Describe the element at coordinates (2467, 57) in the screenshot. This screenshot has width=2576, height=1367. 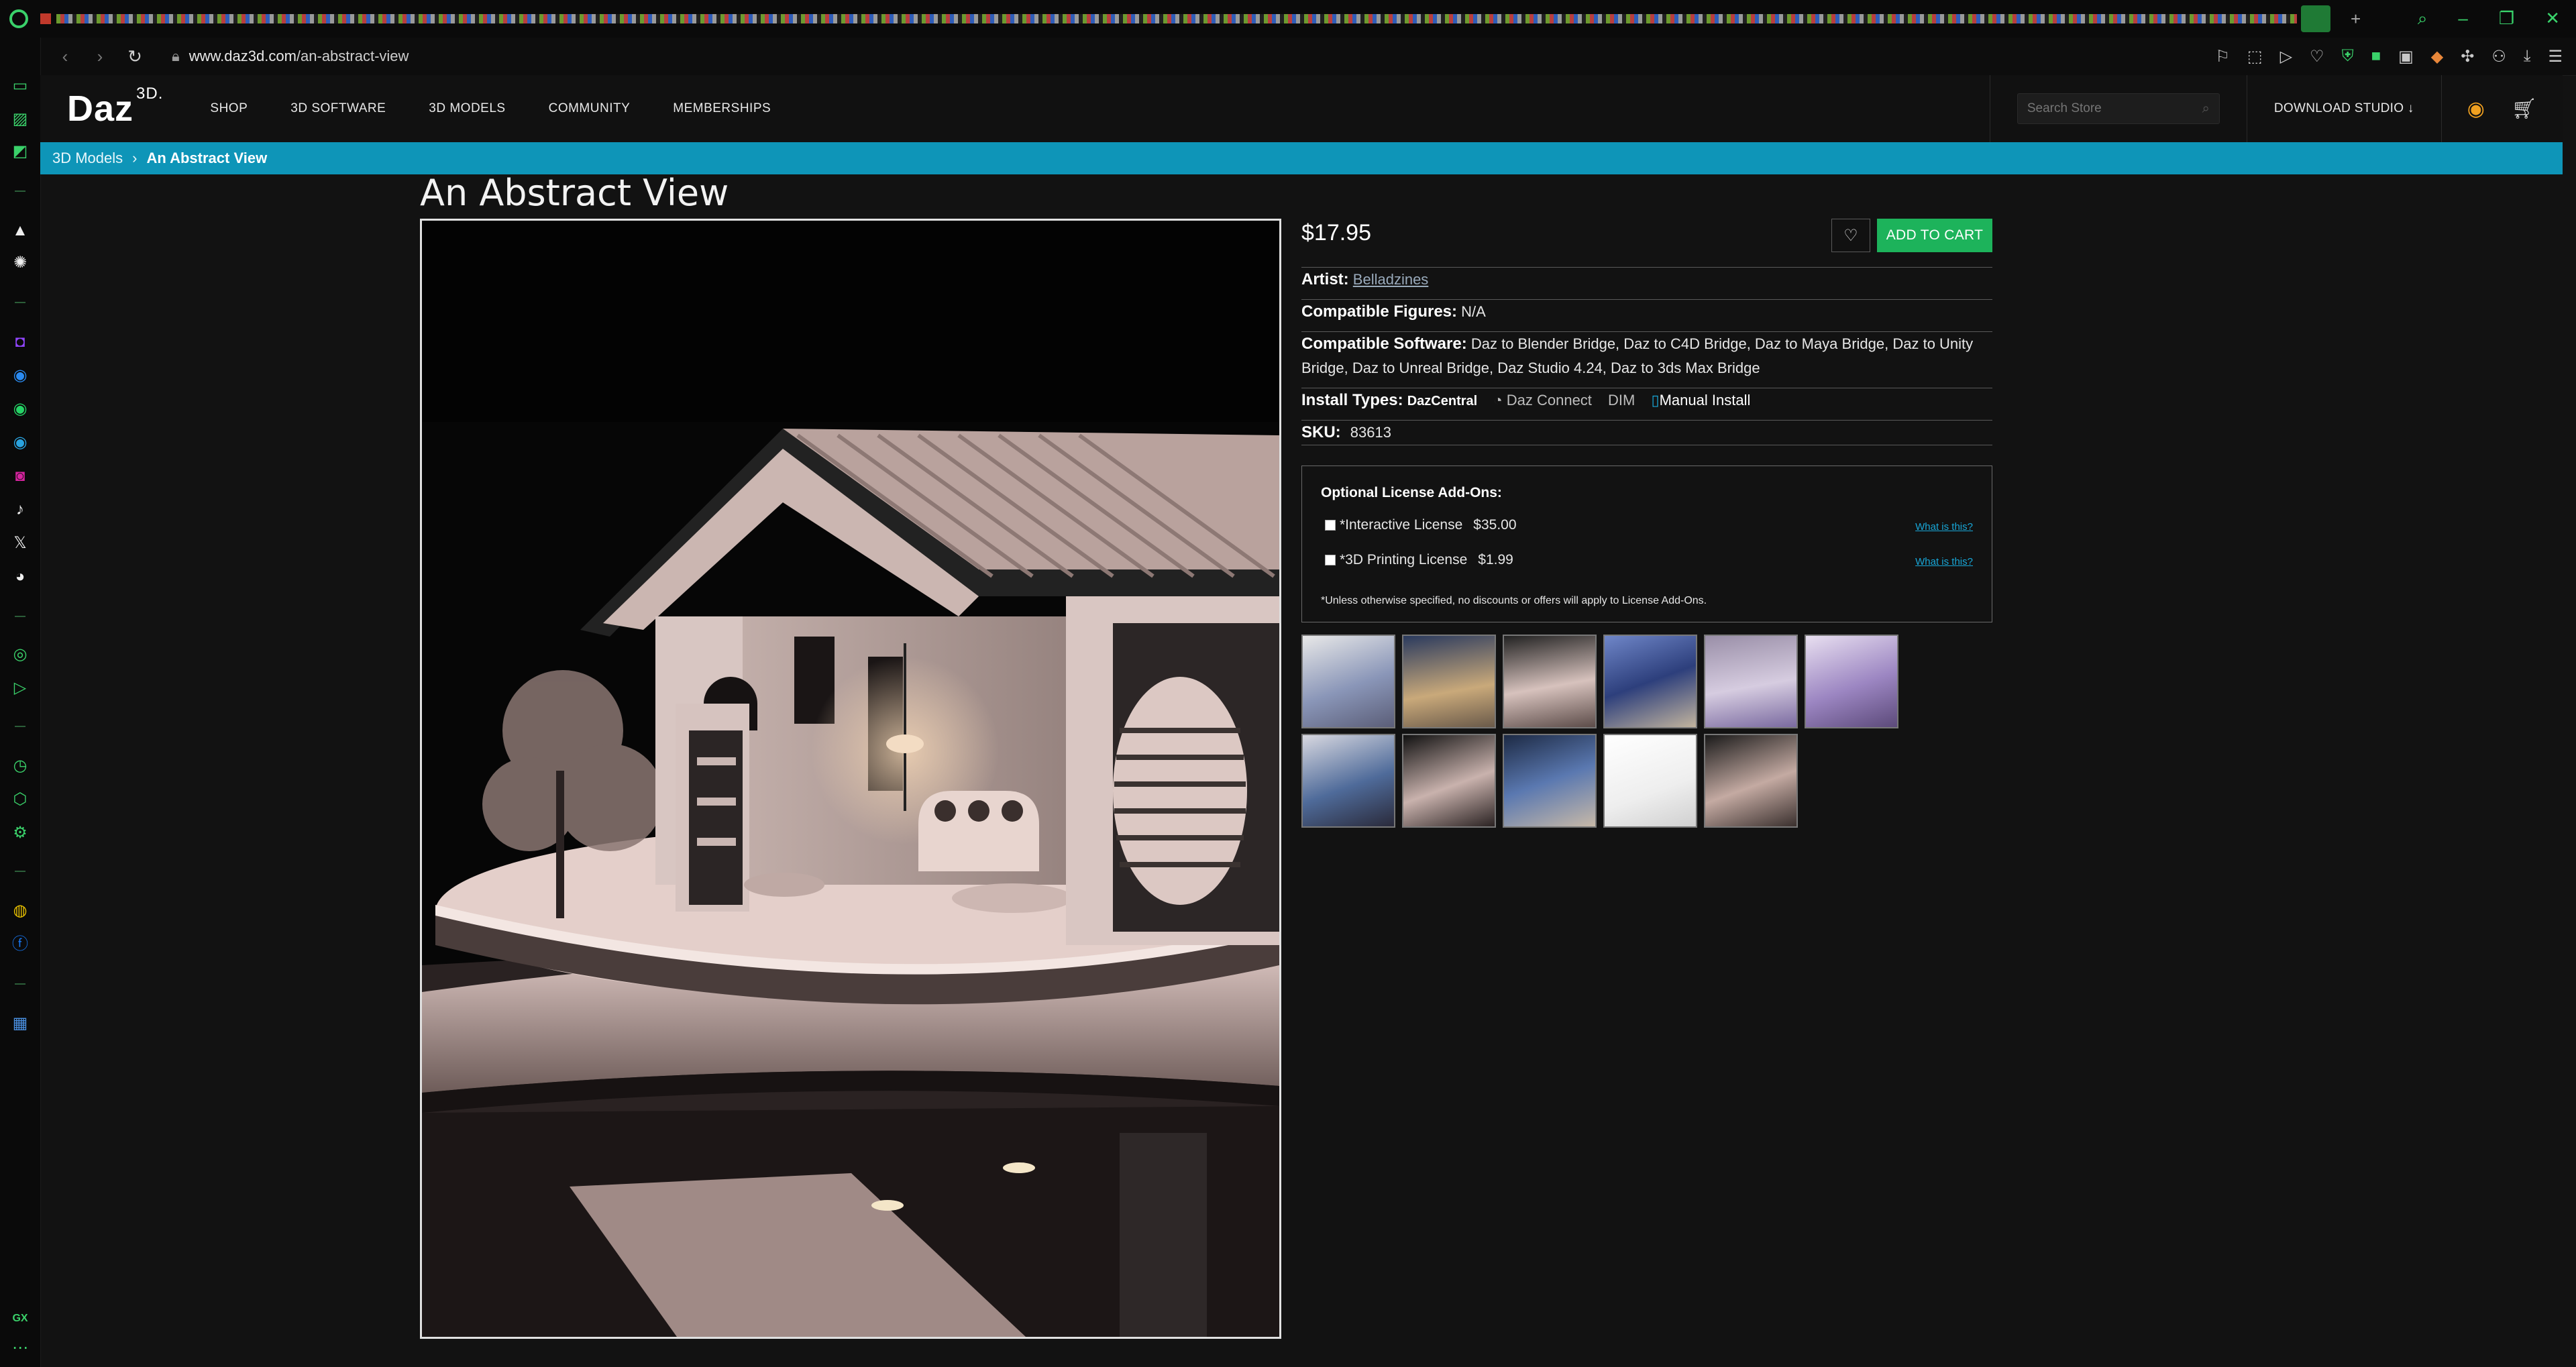
I see `puzzle-icon: ✣` at that location.